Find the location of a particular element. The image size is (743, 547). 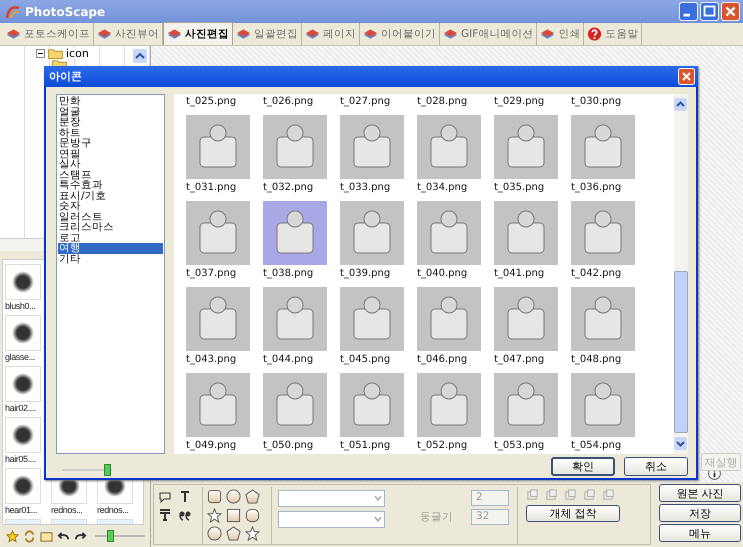

side-button: 원본 사진 is located at coordinates (700, 493).